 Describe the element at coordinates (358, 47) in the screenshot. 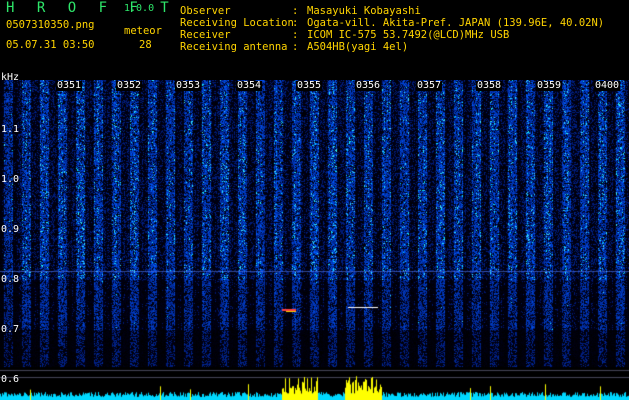

I see `antenna-value: A504HB(yagi 4el)` at that location.